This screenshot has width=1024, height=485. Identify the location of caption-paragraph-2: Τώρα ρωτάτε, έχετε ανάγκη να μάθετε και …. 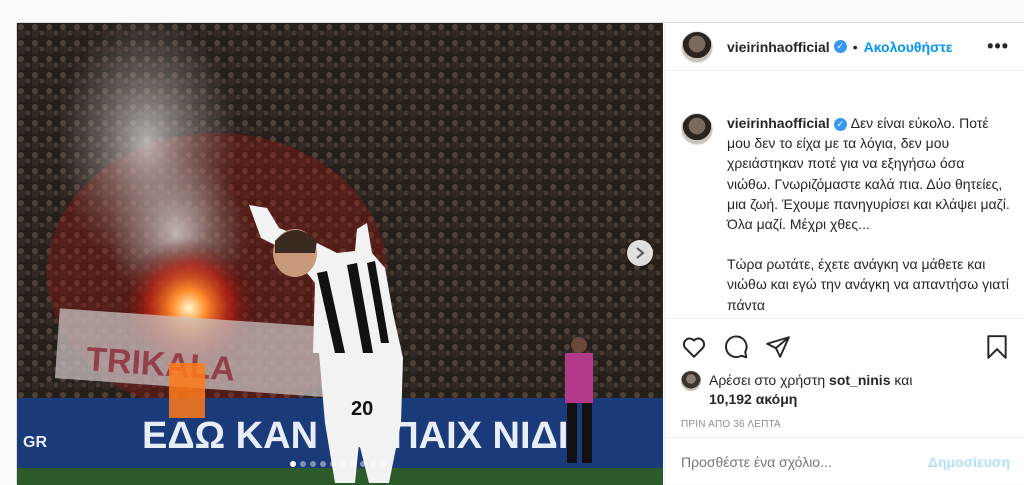
(868, 284).